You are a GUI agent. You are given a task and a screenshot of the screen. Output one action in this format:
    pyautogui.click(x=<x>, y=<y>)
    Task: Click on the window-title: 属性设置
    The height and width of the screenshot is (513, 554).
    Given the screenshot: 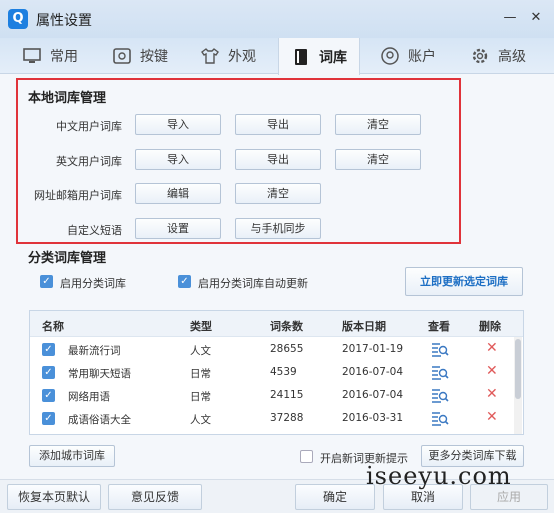 What is the action you would take?
    pyautogui.click(x=64, y=21)
    